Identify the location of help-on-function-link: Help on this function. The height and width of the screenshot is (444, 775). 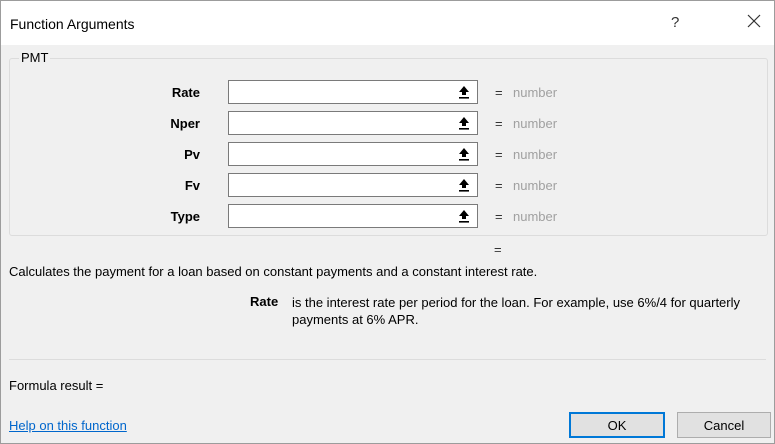
(68, 425).